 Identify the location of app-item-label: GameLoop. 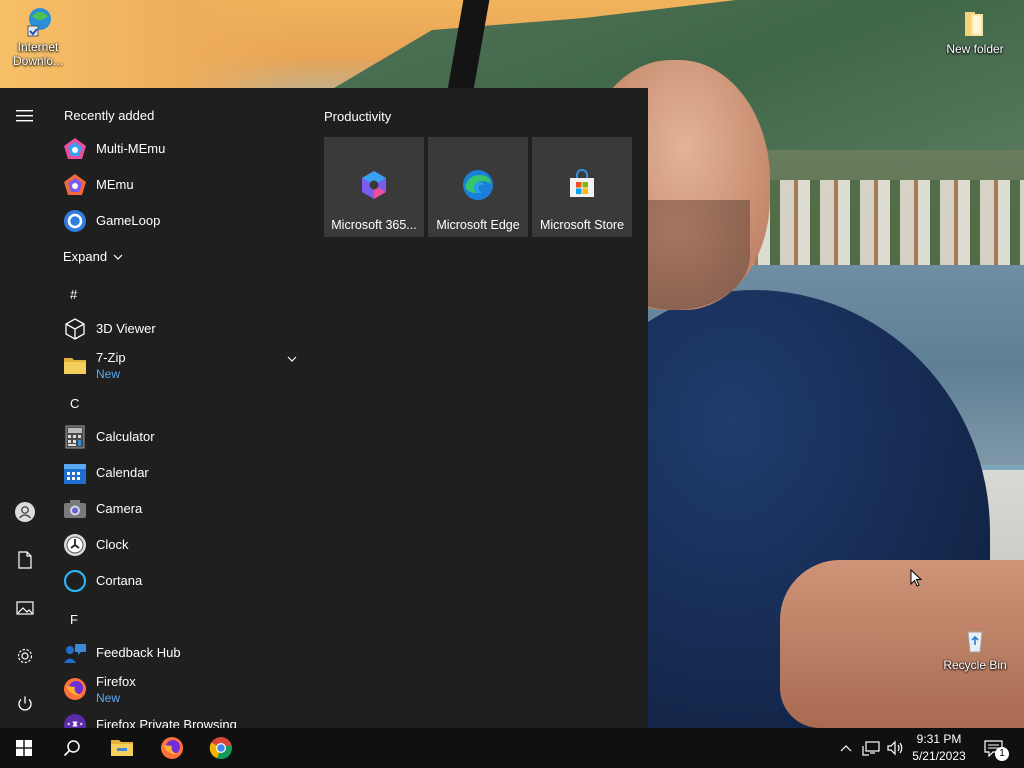
(128, 220).